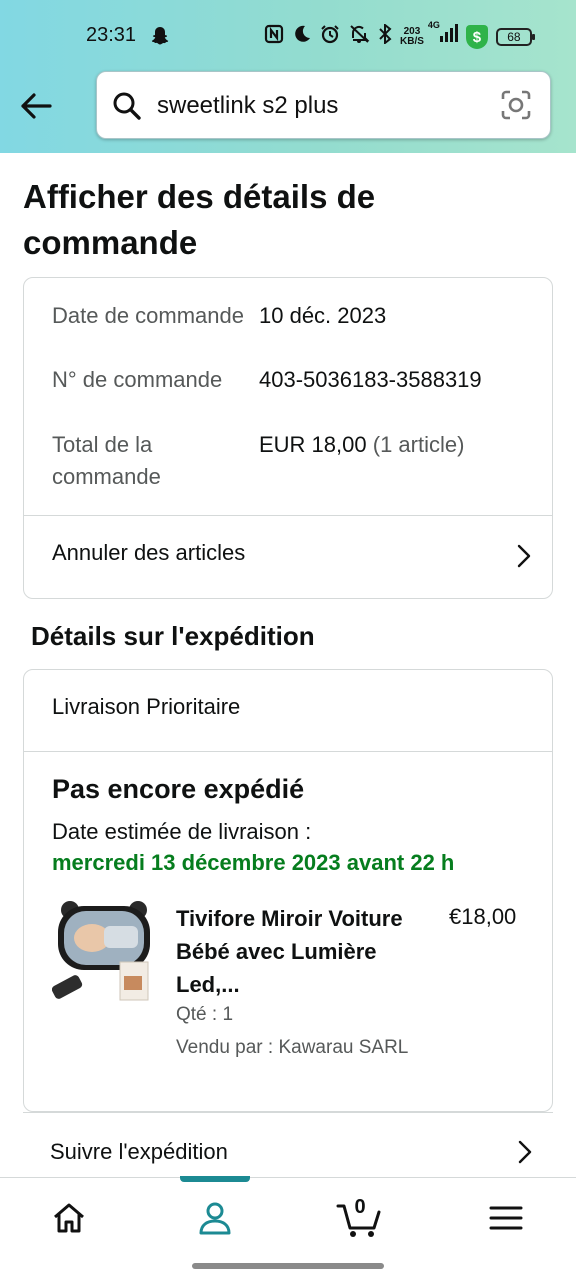 Image resolution: width=576 pixels, height=1280 pixels. Describe the element at coordinates (288, 1266) in the screenshot. I see `gesture-bar` at that location.